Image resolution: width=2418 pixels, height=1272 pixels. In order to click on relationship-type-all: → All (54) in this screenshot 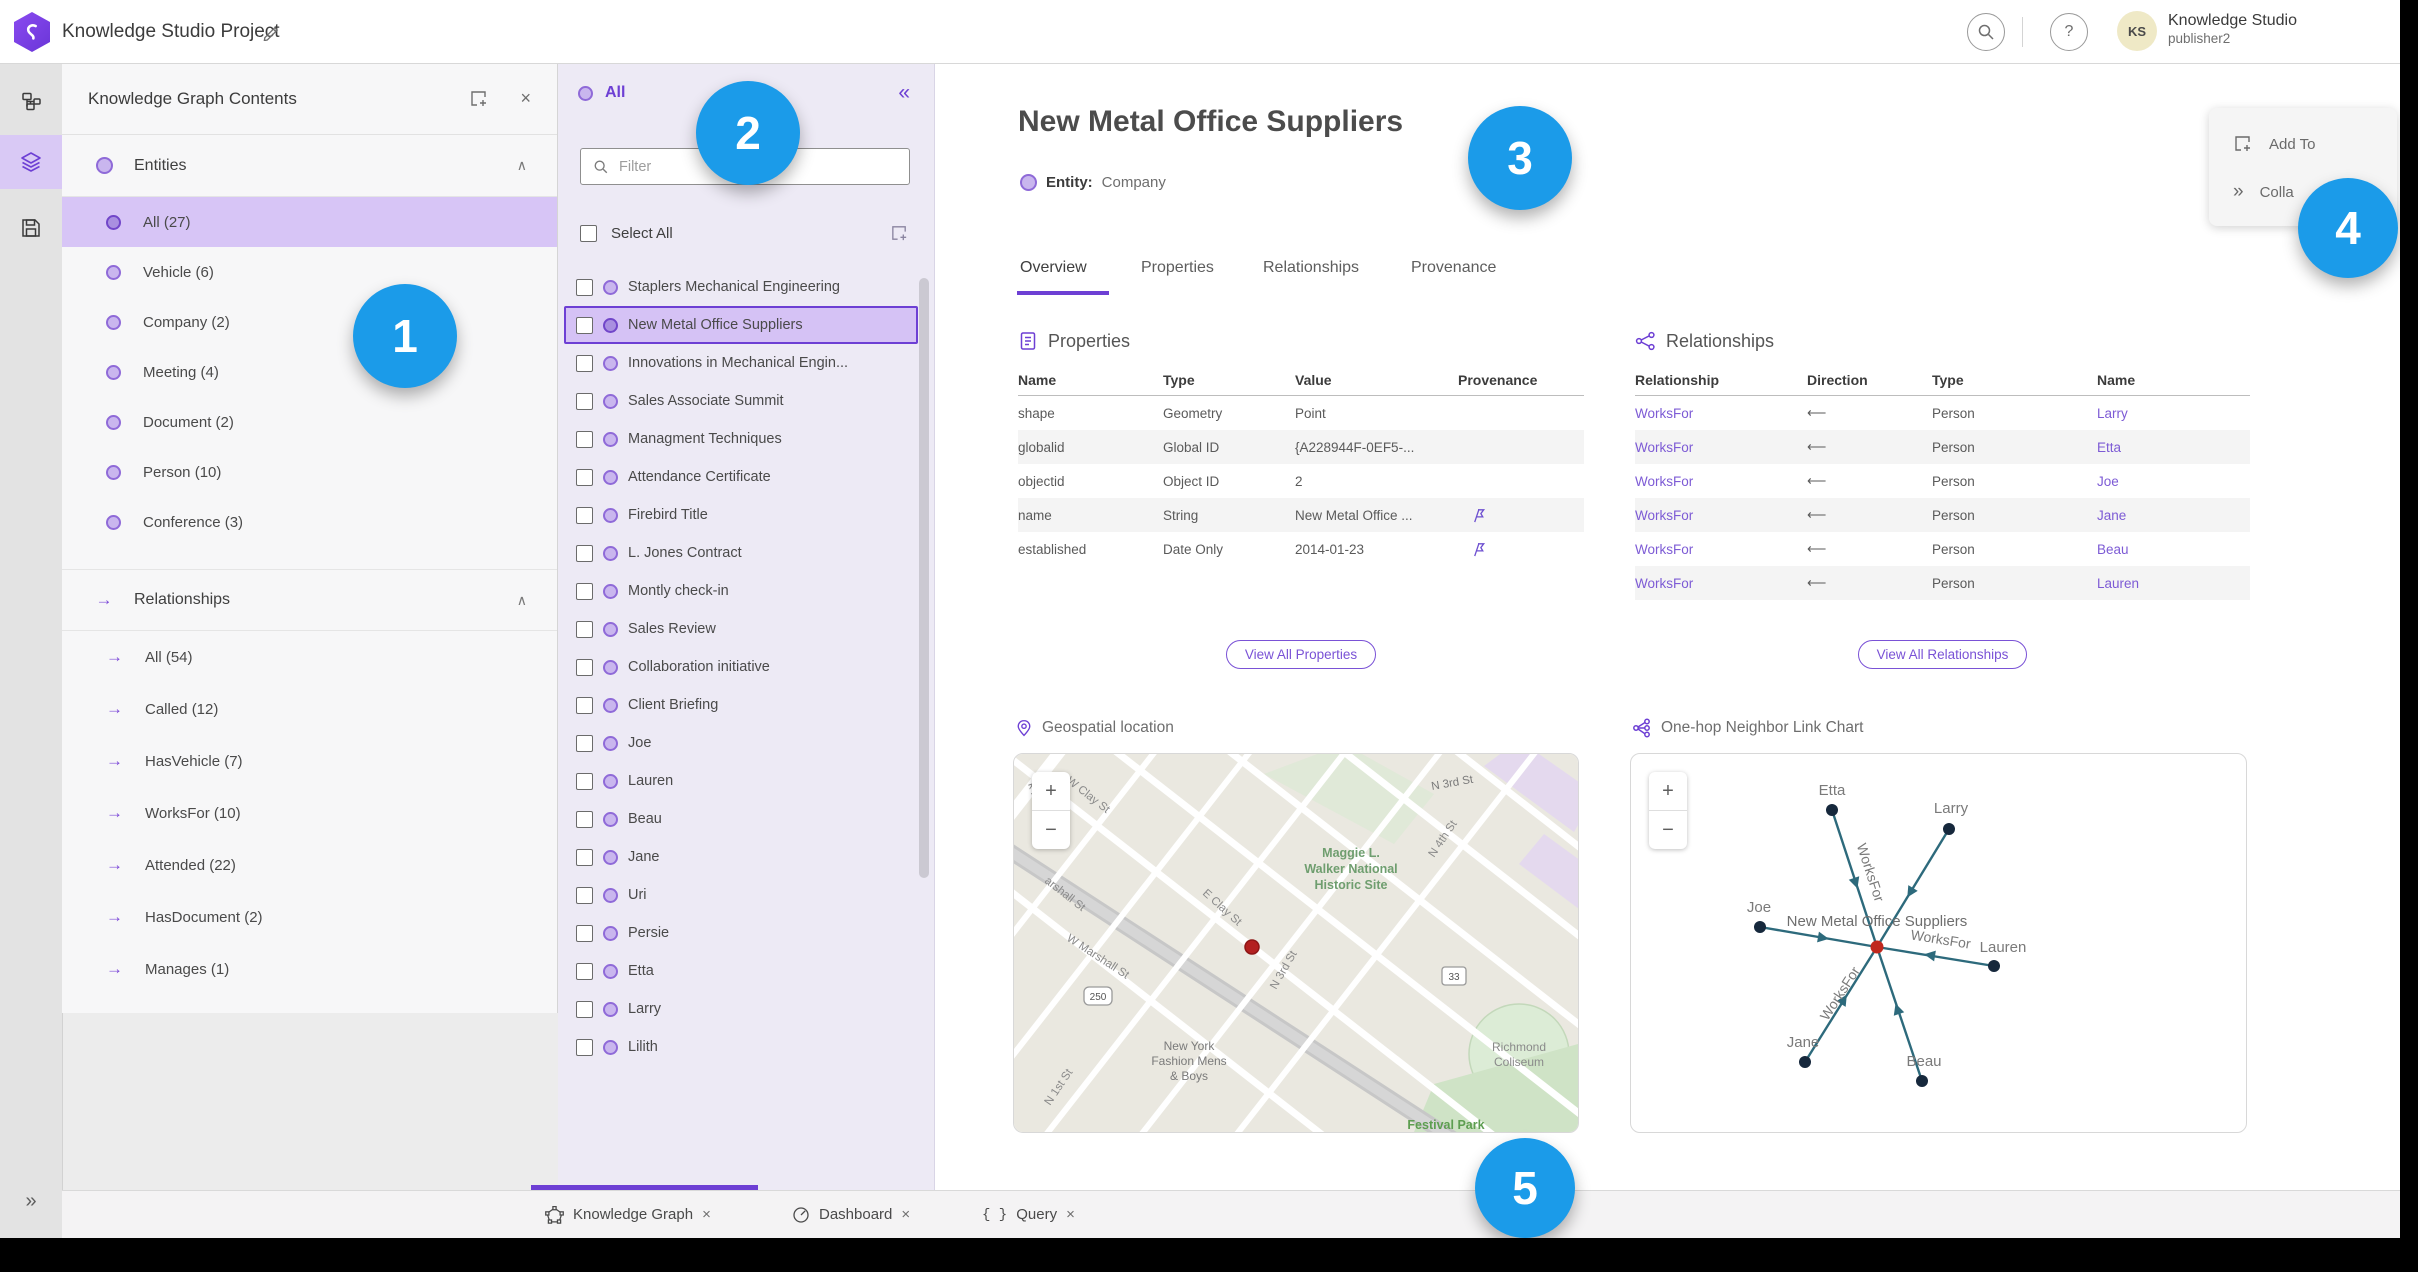, I will do `click(309, 657)`.